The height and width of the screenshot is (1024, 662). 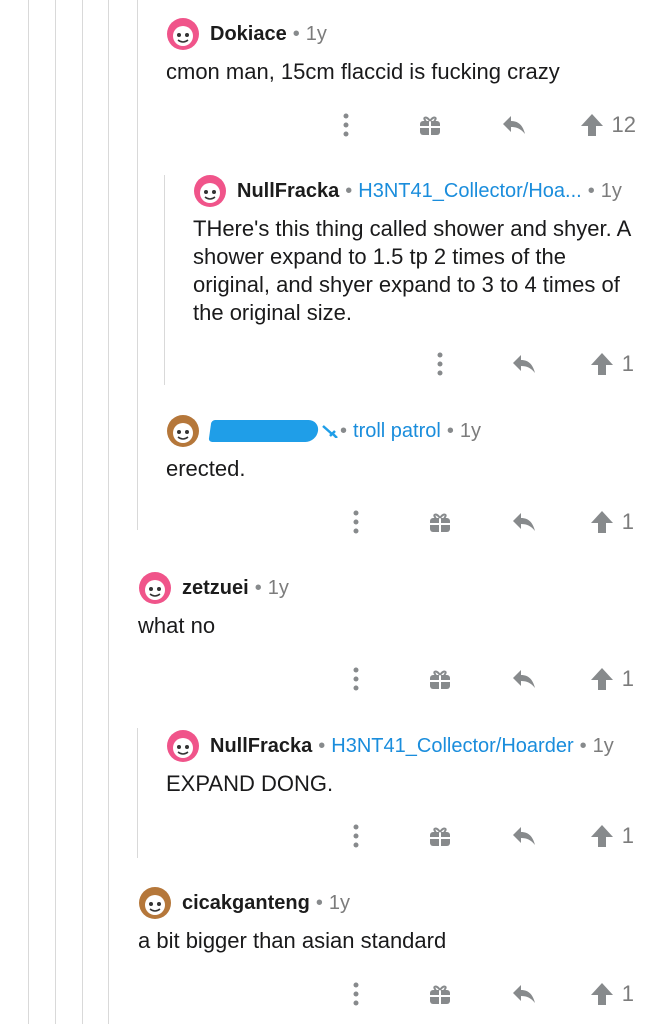 I want to click on comment: zetzuei • 1y what no, so click(x=388, y=605).